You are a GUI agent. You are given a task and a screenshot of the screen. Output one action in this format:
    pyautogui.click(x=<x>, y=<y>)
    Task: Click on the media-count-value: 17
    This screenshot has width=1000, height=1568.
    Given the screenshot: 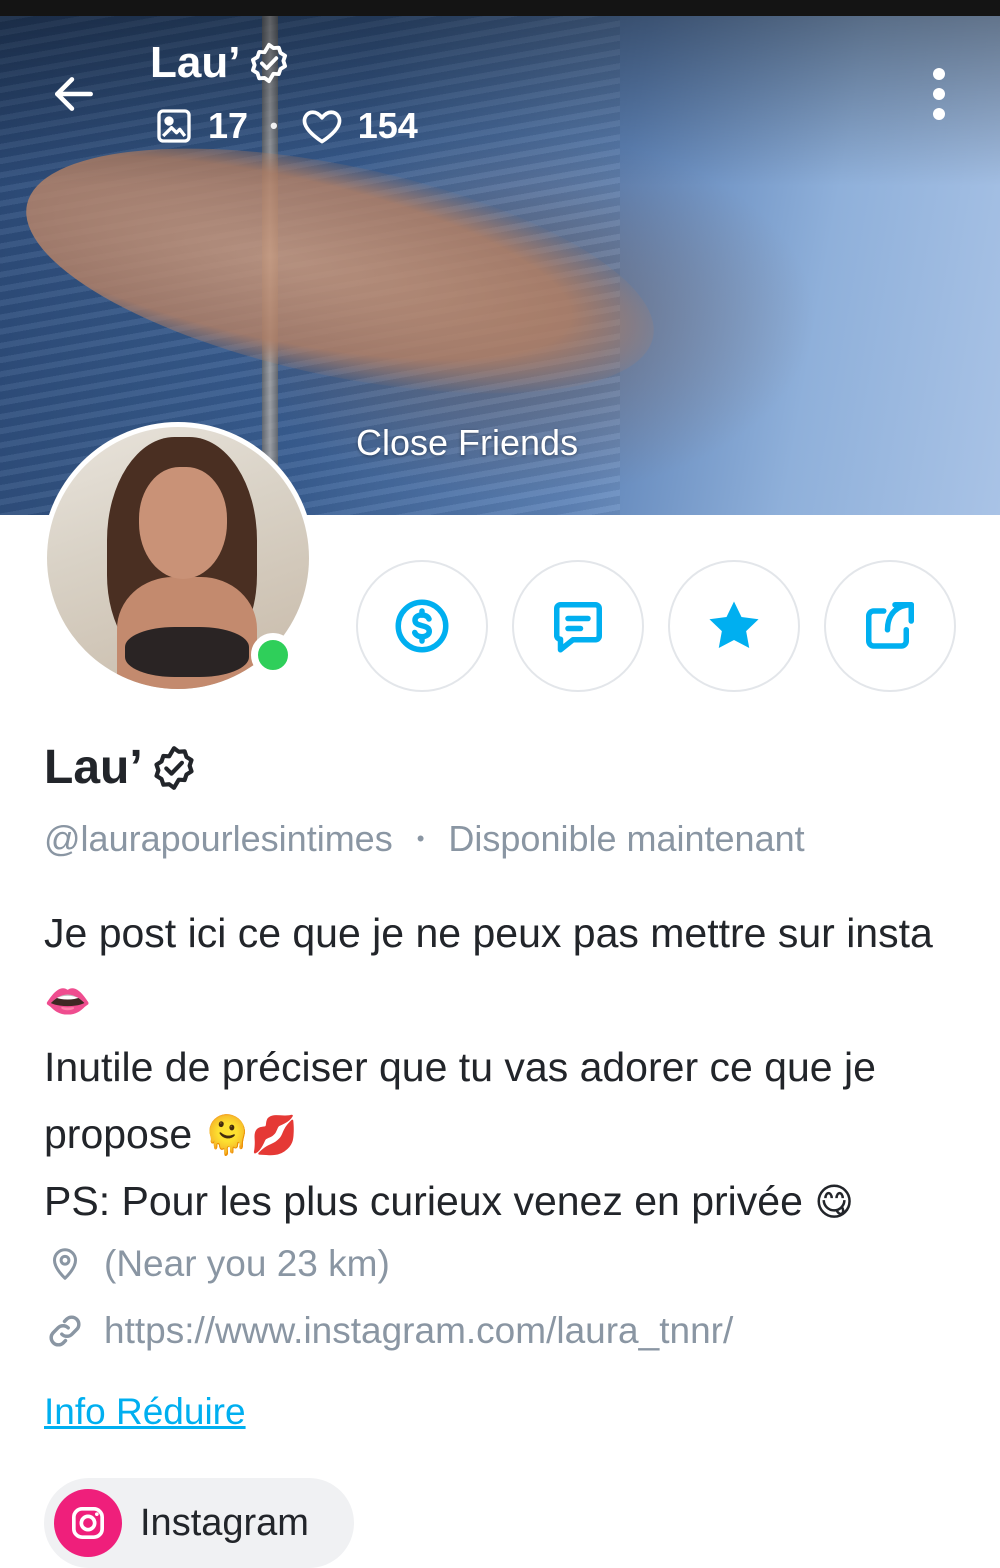 What is the action you would take?
    pyautogui.click(x=228, y=125)
    